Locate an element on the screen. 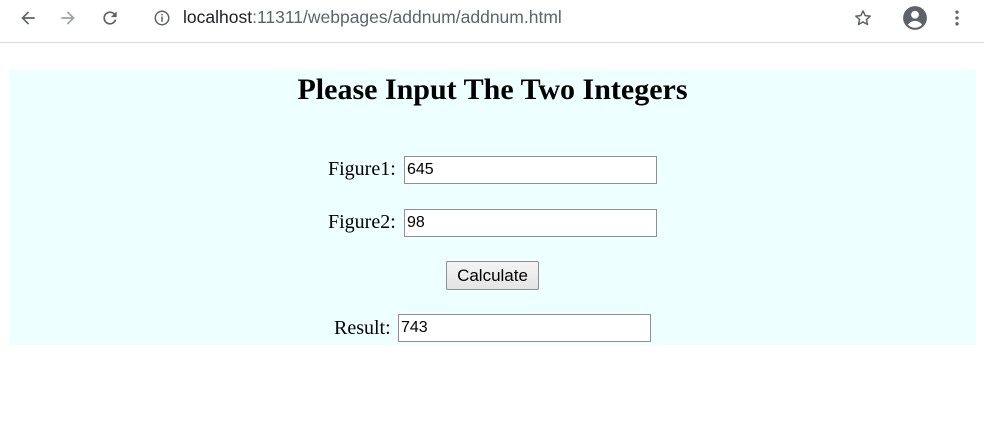  figure1-input is located at coordinates (530, 170).